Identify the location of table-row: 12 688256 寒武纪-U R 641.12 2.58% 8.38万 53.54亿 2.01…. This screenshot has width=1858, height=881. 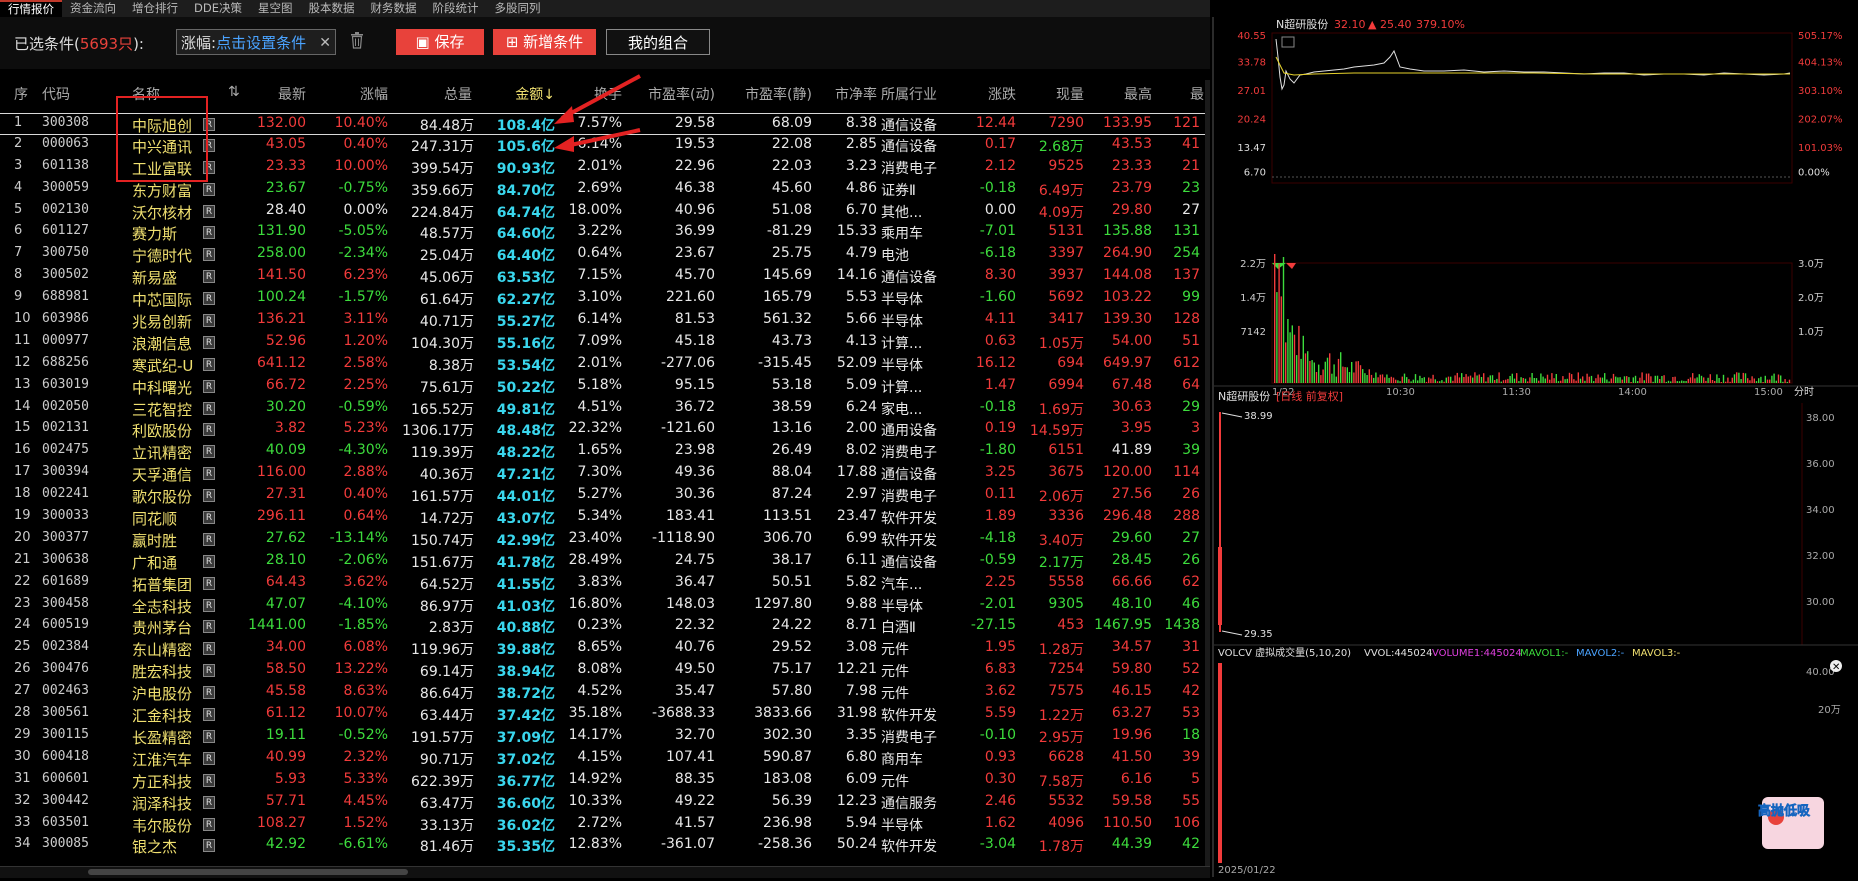
(605, 365).